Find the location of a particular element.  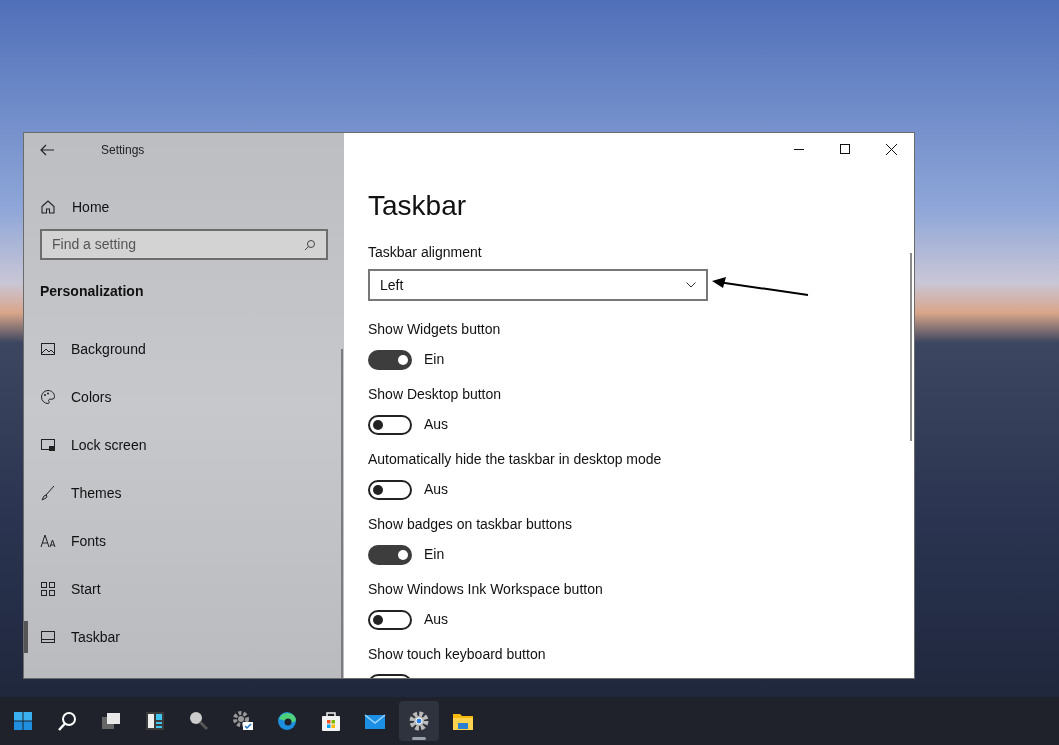

gear-check-icon is located at coordinates (243, 721).